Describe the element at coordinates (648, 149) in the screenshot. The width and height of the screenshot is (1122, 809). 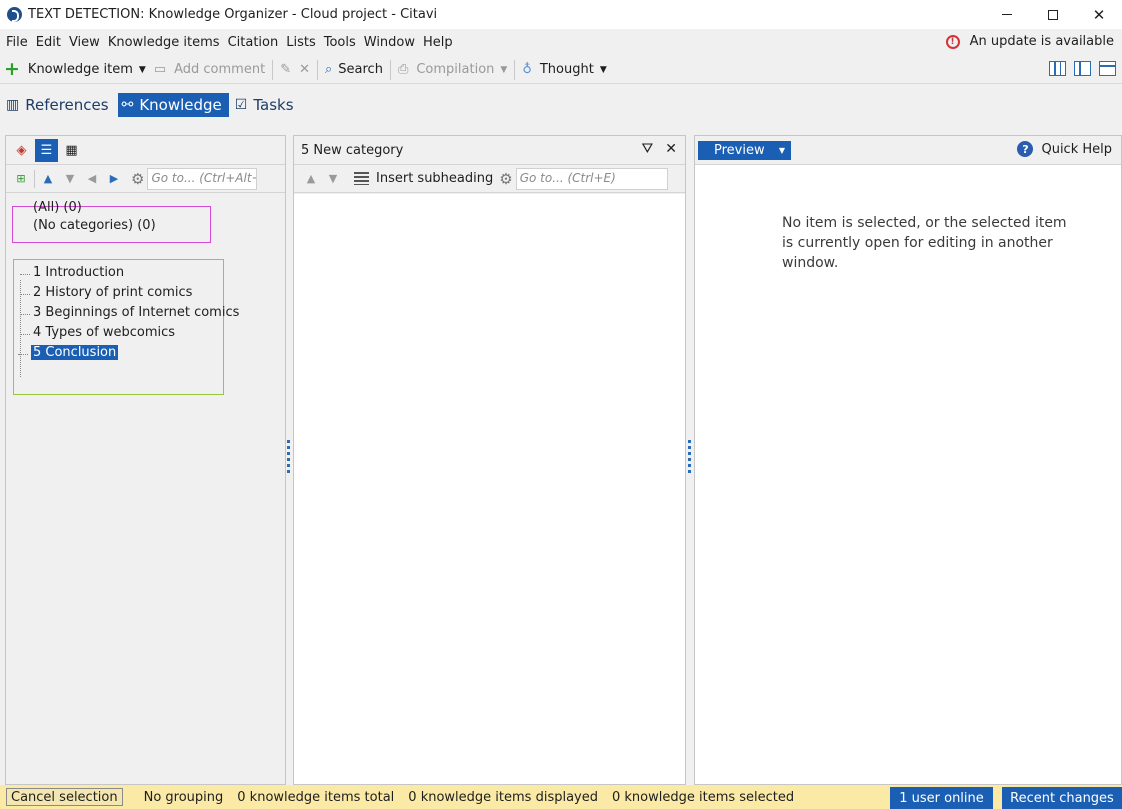
I see `filter-icon: ⛛` at that location.